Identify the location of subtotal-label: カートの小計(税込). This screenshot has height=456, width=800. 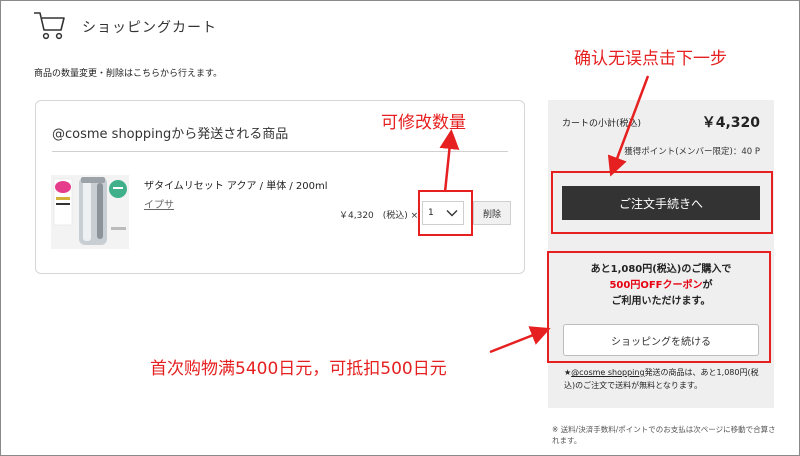
(602, 124).